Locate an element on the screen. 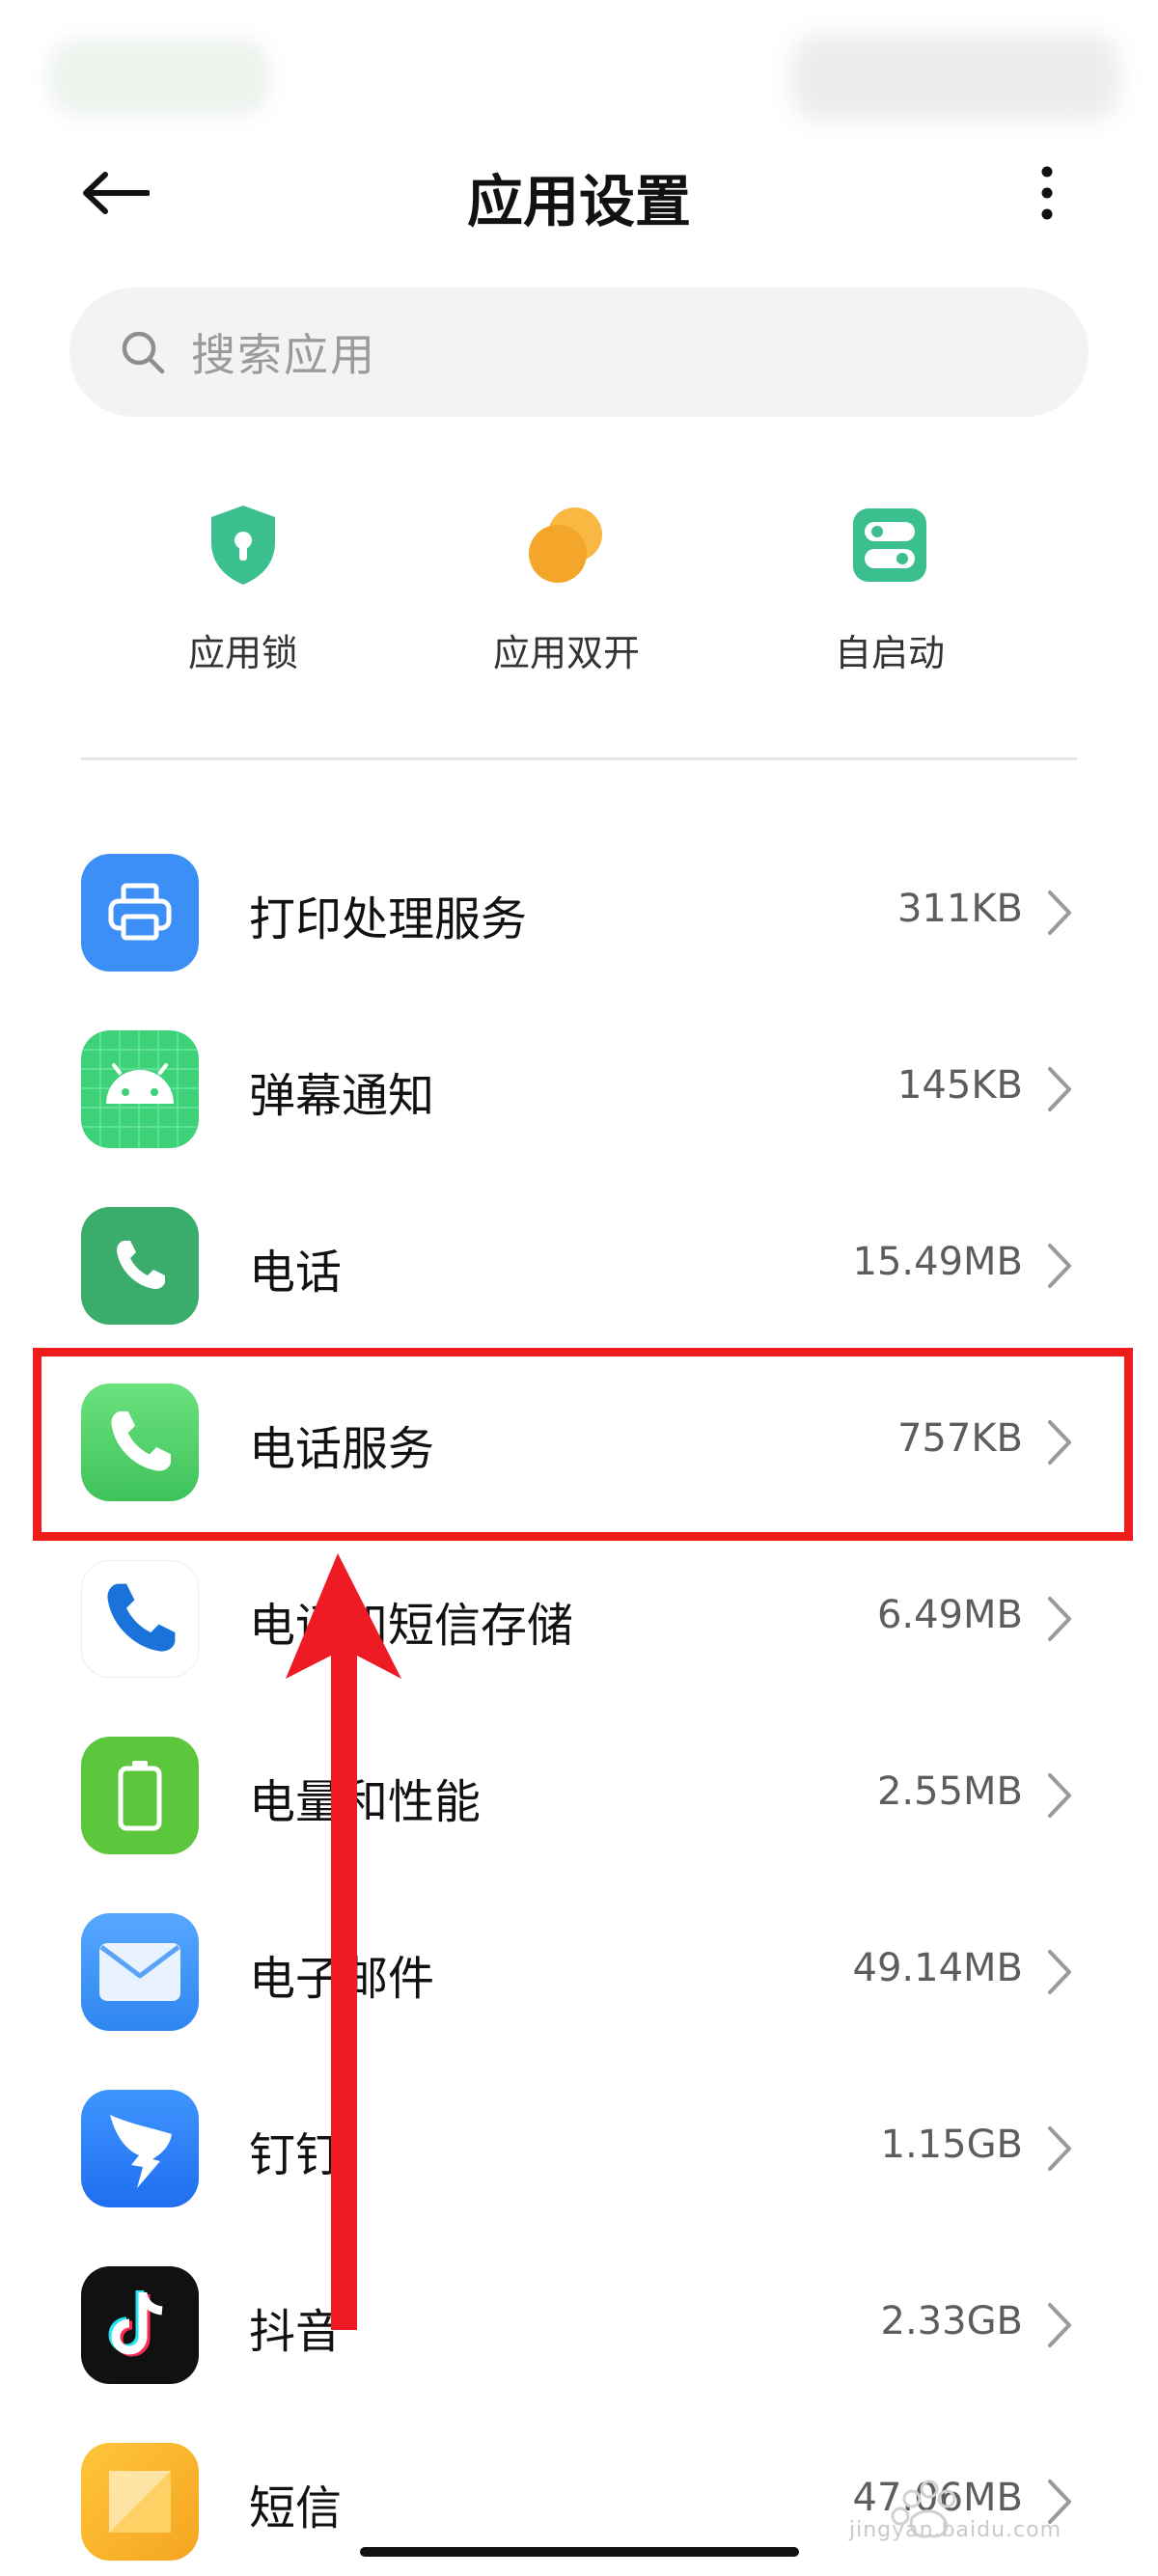 The width and height of the screenshot is (1158, 2576). printer-icon is located at coordinates (140, 913).